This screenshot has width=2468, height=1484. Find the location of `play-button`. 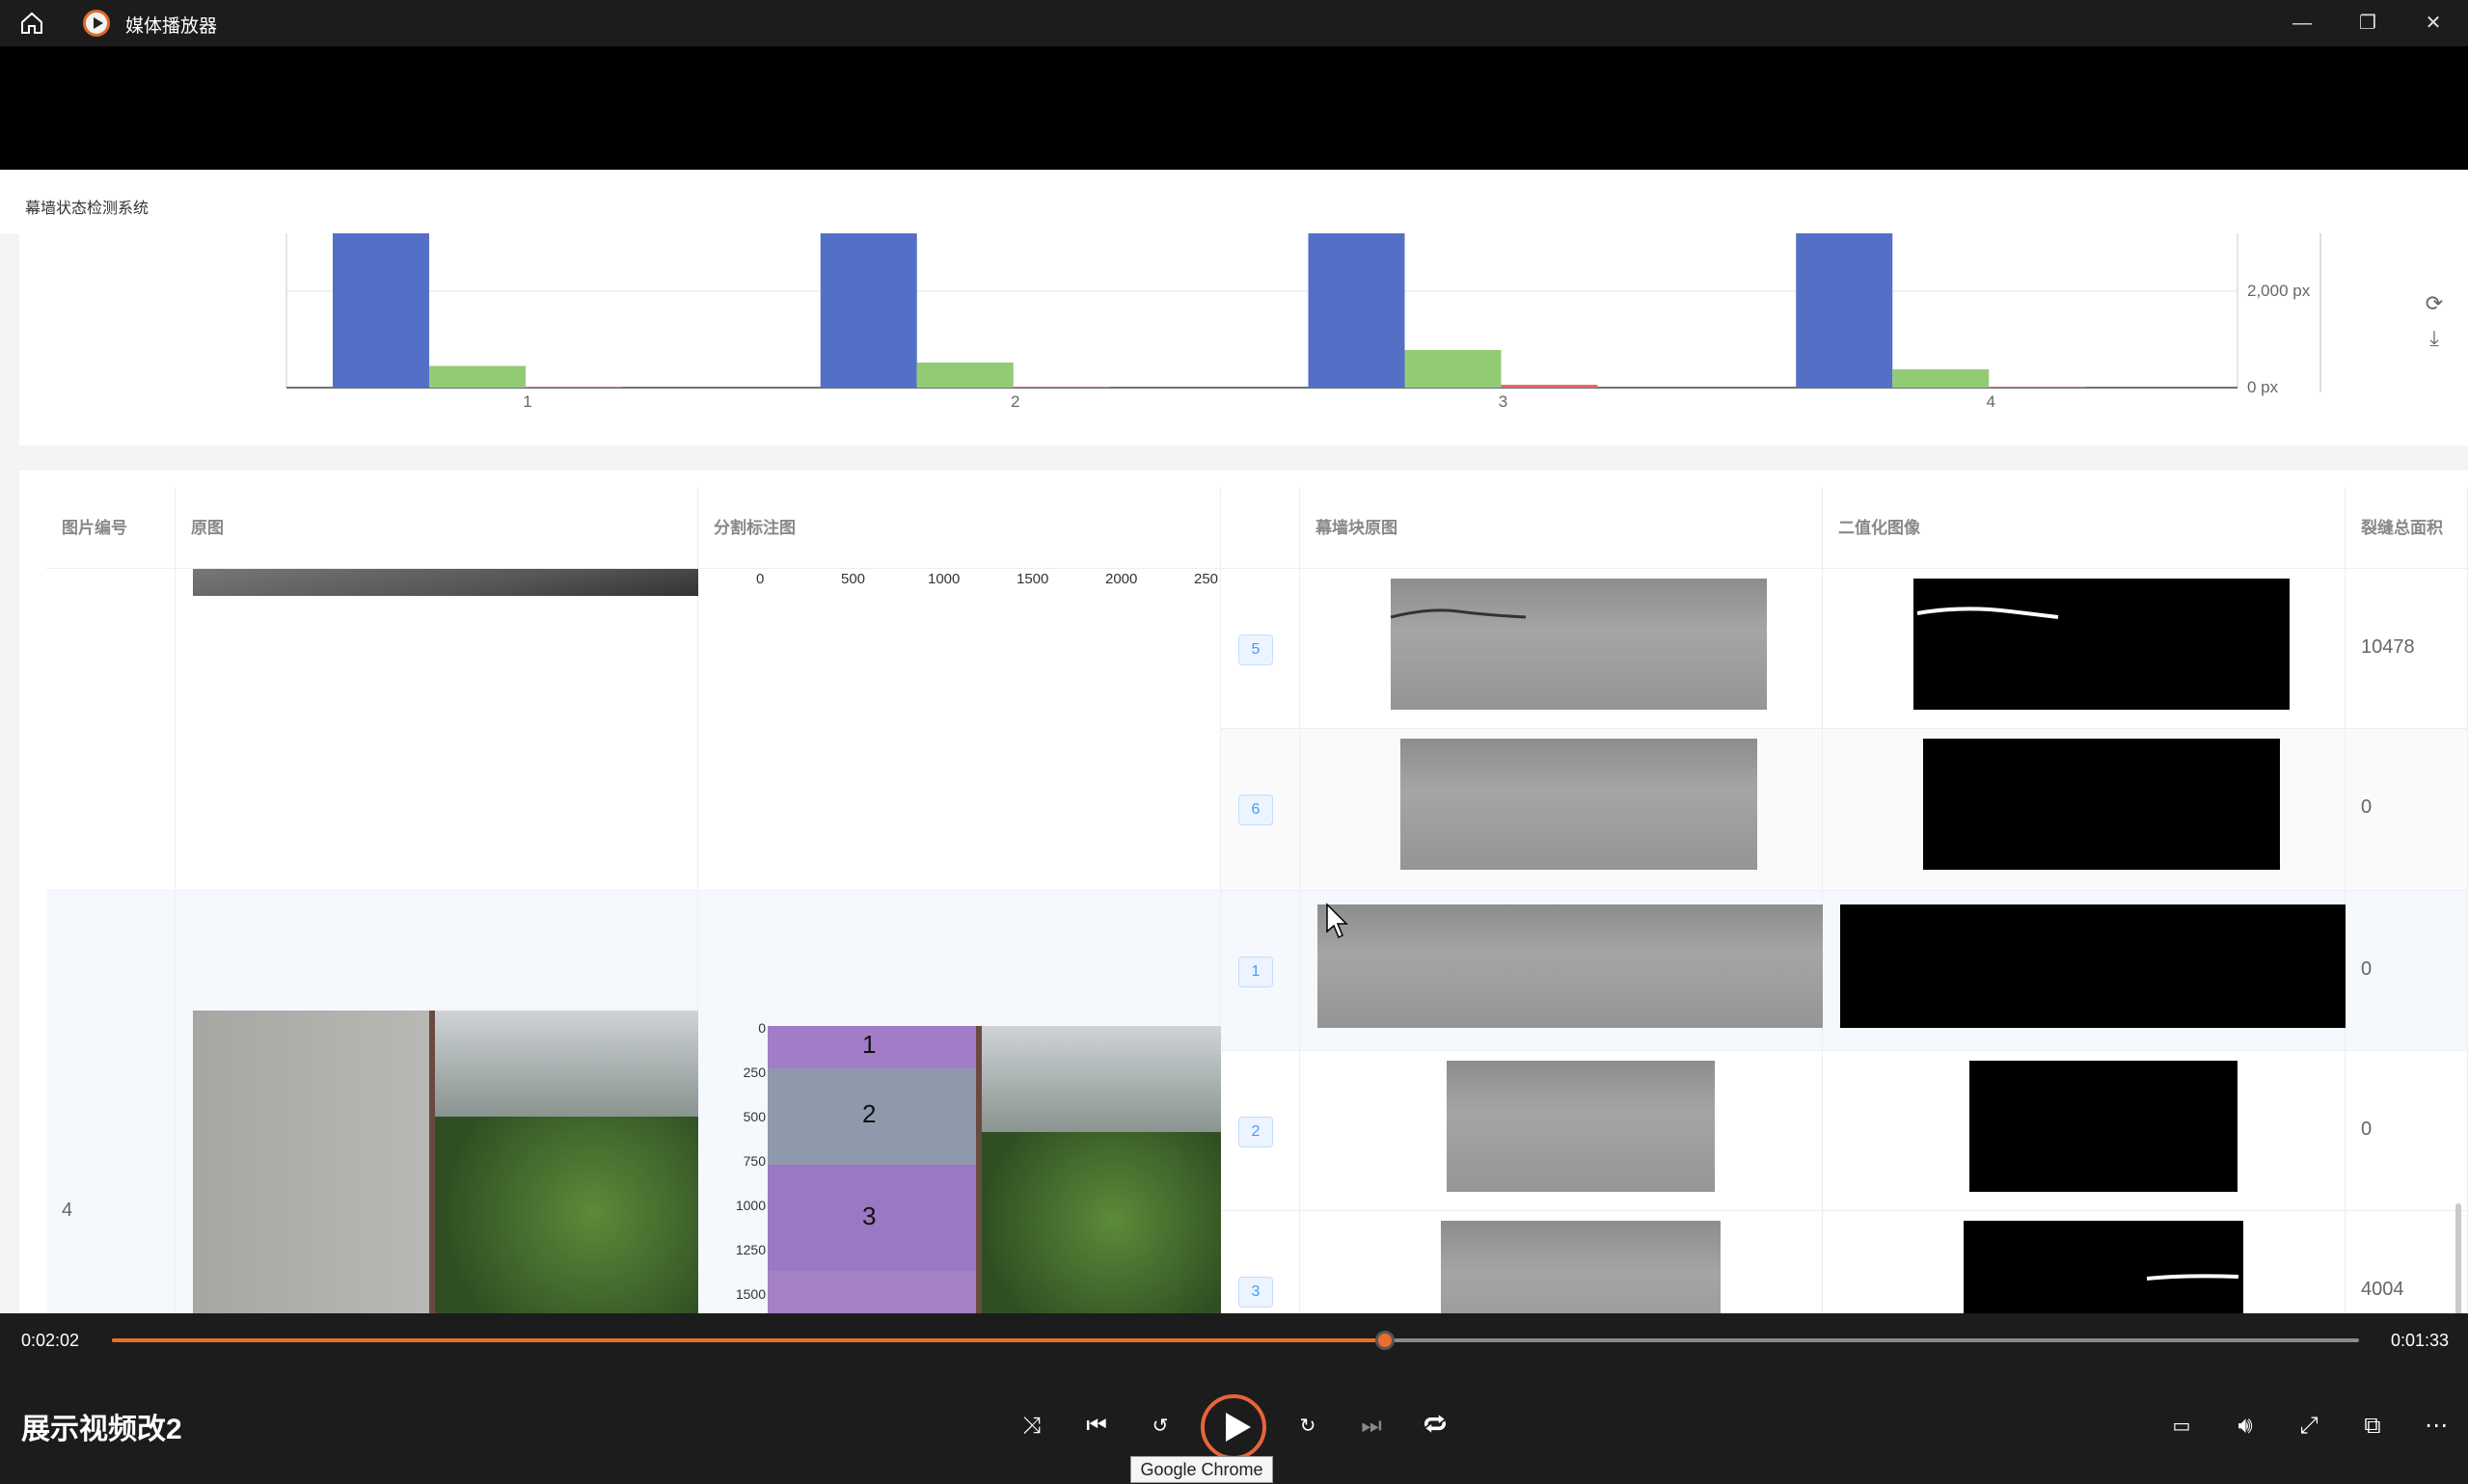

play-button is located at coordinates (1233, 1427).